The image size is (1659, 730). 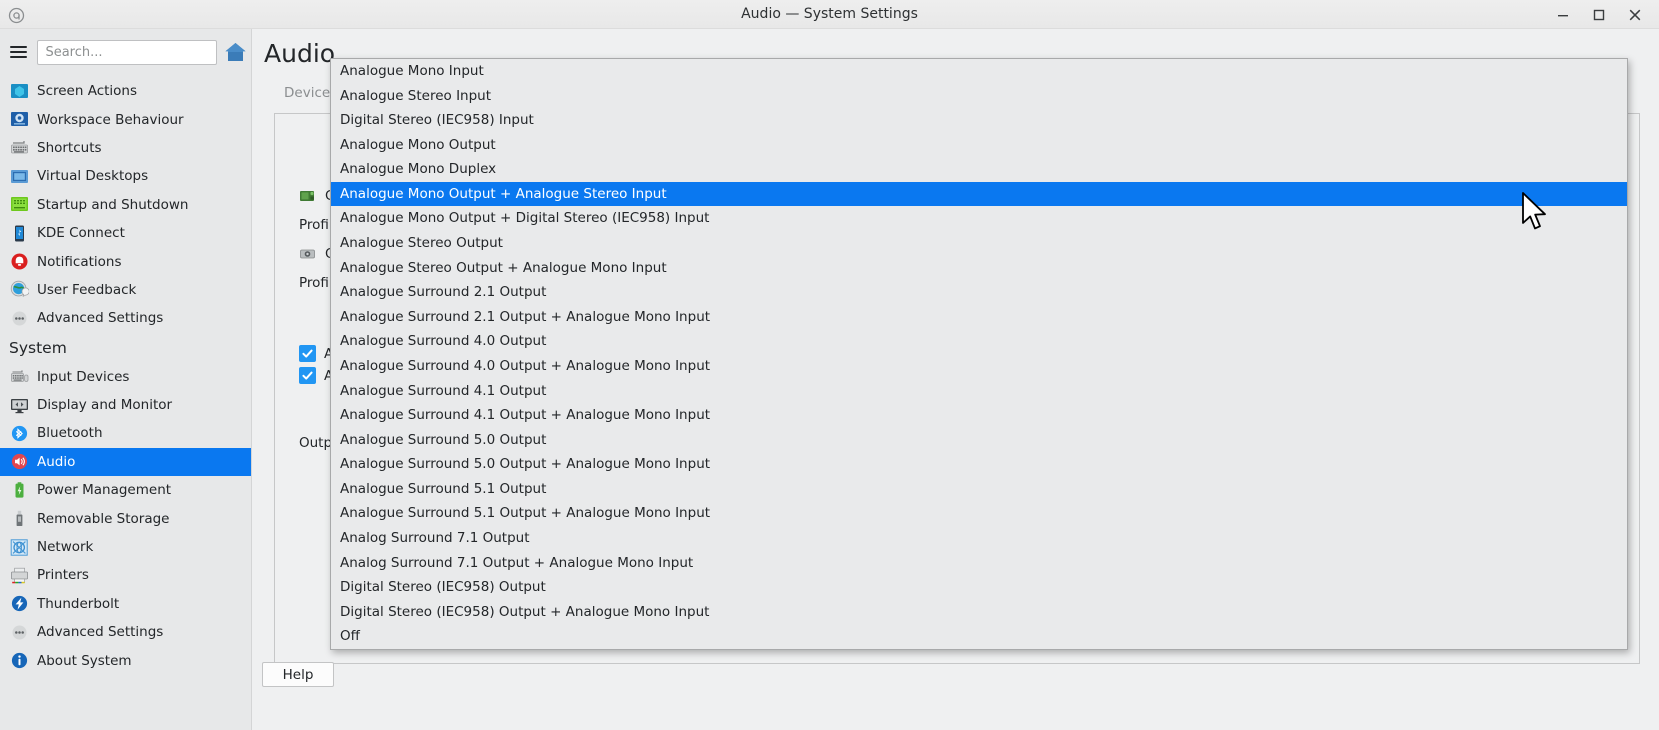 I want to click on app-indicator-icon, so click(x=16, y=15).